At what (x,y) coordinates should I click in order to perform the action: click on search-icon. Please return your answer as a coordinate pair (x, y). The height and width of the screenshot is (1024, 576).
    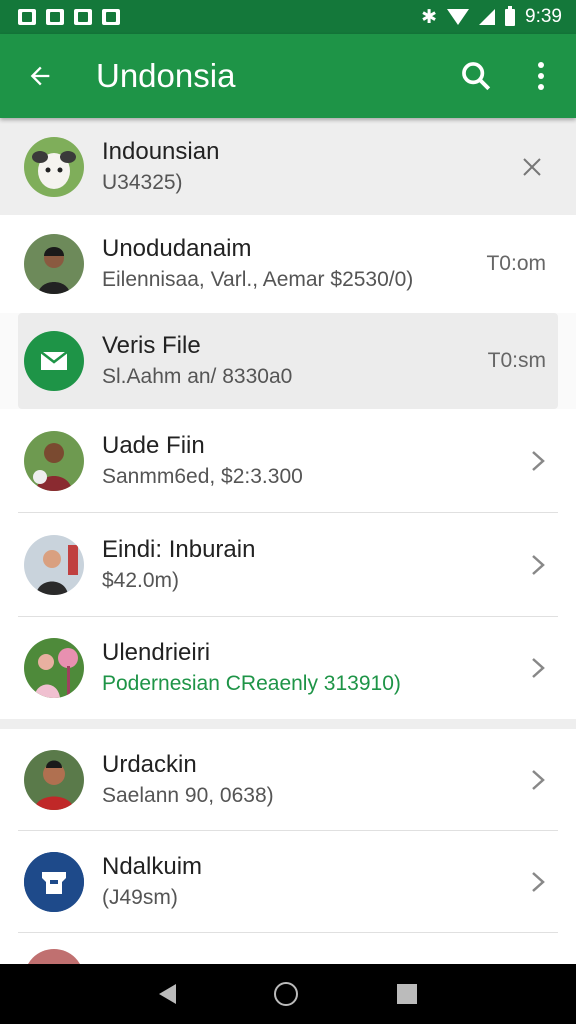
    Looking at the image, I should click on (476, 76).